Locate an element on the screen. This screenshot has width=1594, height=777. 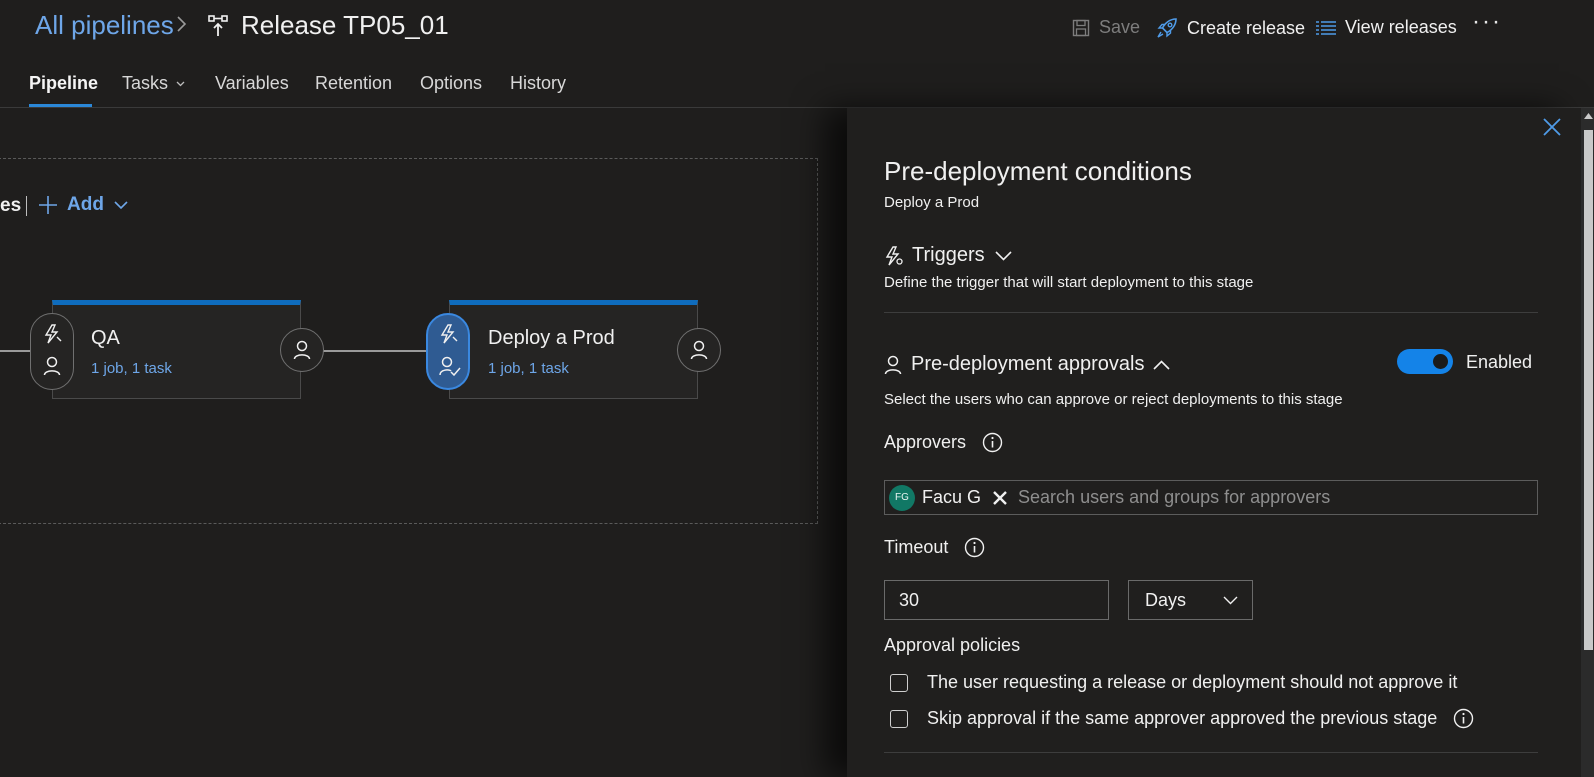
add-stage-button: Add is located at coordinates (83, 205).